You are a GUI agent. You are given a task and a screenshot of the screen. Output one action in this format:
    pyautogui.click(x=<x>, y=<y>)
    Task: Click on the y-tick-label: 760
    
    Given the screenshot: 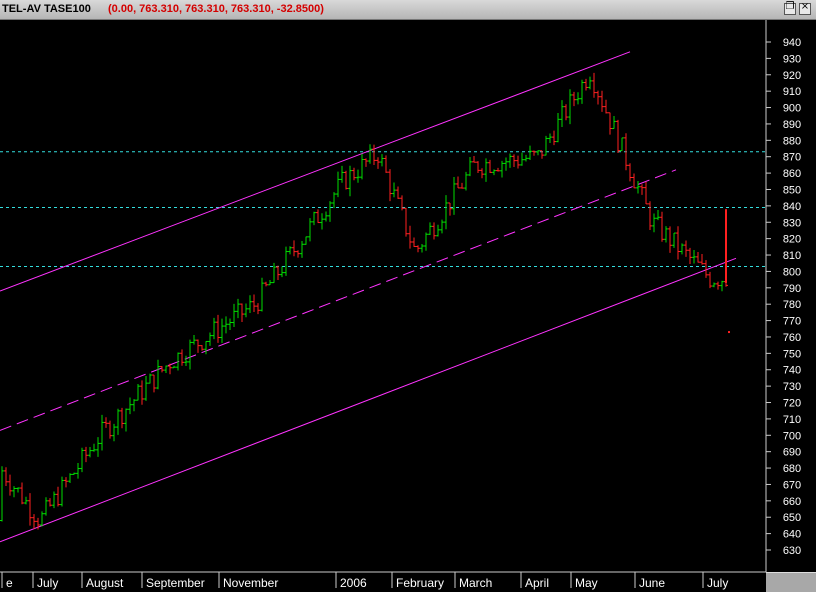 What is the action you would take?
    pyautogui.click(x=792, y=338)
    